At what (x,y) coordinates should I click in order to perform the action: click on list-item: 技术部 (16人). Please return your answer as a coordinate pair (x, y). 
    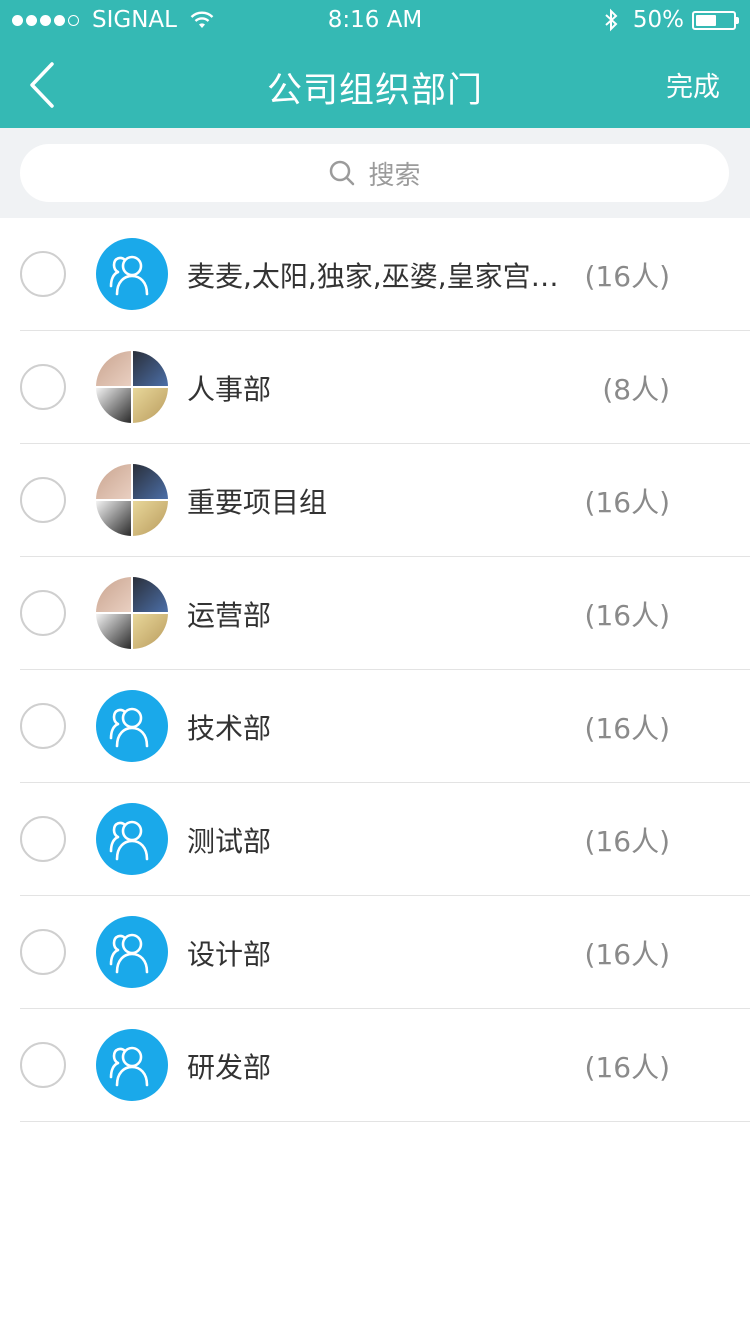
    Looking at the image, I should click on (385, 726).